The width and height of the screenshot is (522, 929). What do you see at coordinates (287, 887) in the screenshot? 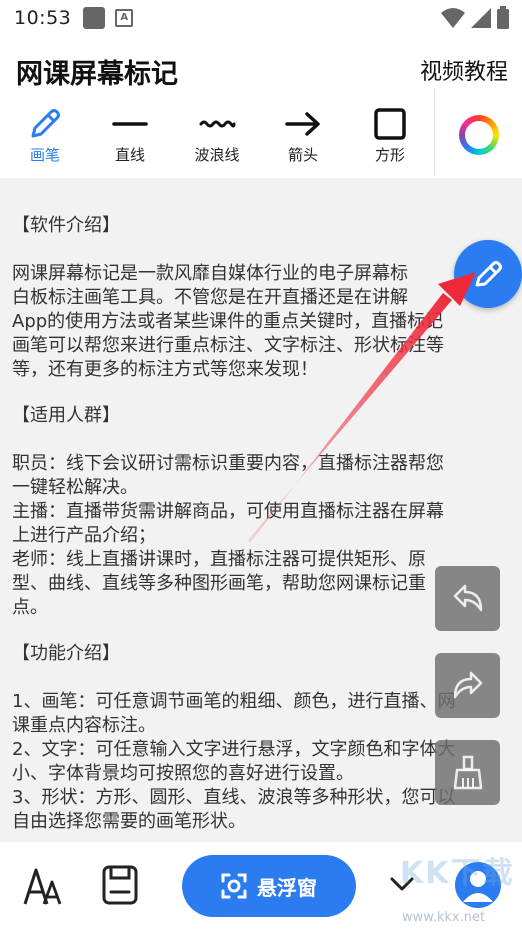
I see `floating-window-label: 悬浮窗` at bounding box center [287, 887].